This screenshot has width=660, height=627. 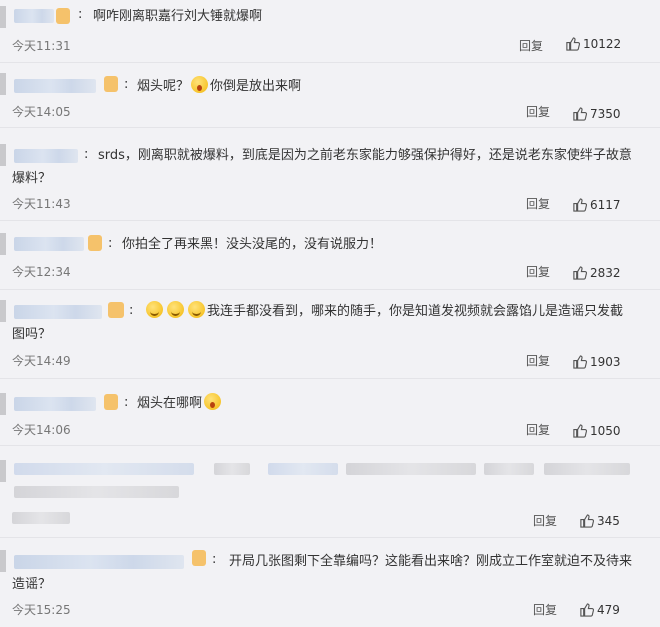 I want to click on like-button: 7350, so click(x=596, y=113).